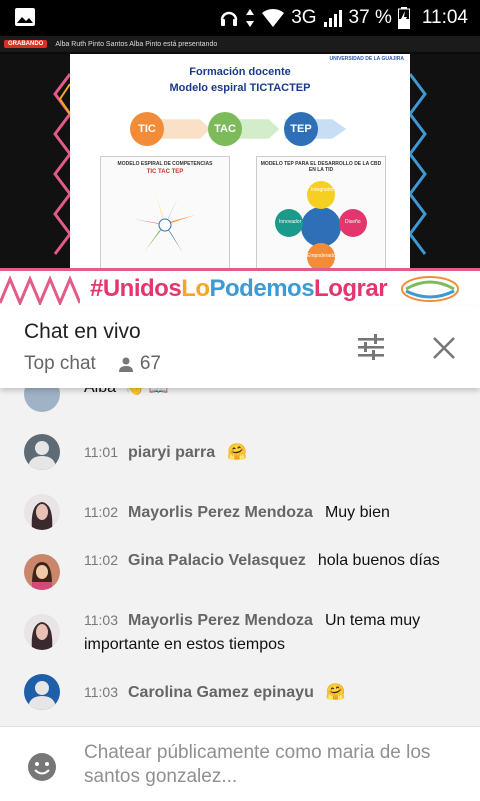 The width and height of the screenshot is (480, 801). What do you see at coordinates (101, 452) in the screenshot?
I see `message-time: 11:01` at bounding box center [101, 452].